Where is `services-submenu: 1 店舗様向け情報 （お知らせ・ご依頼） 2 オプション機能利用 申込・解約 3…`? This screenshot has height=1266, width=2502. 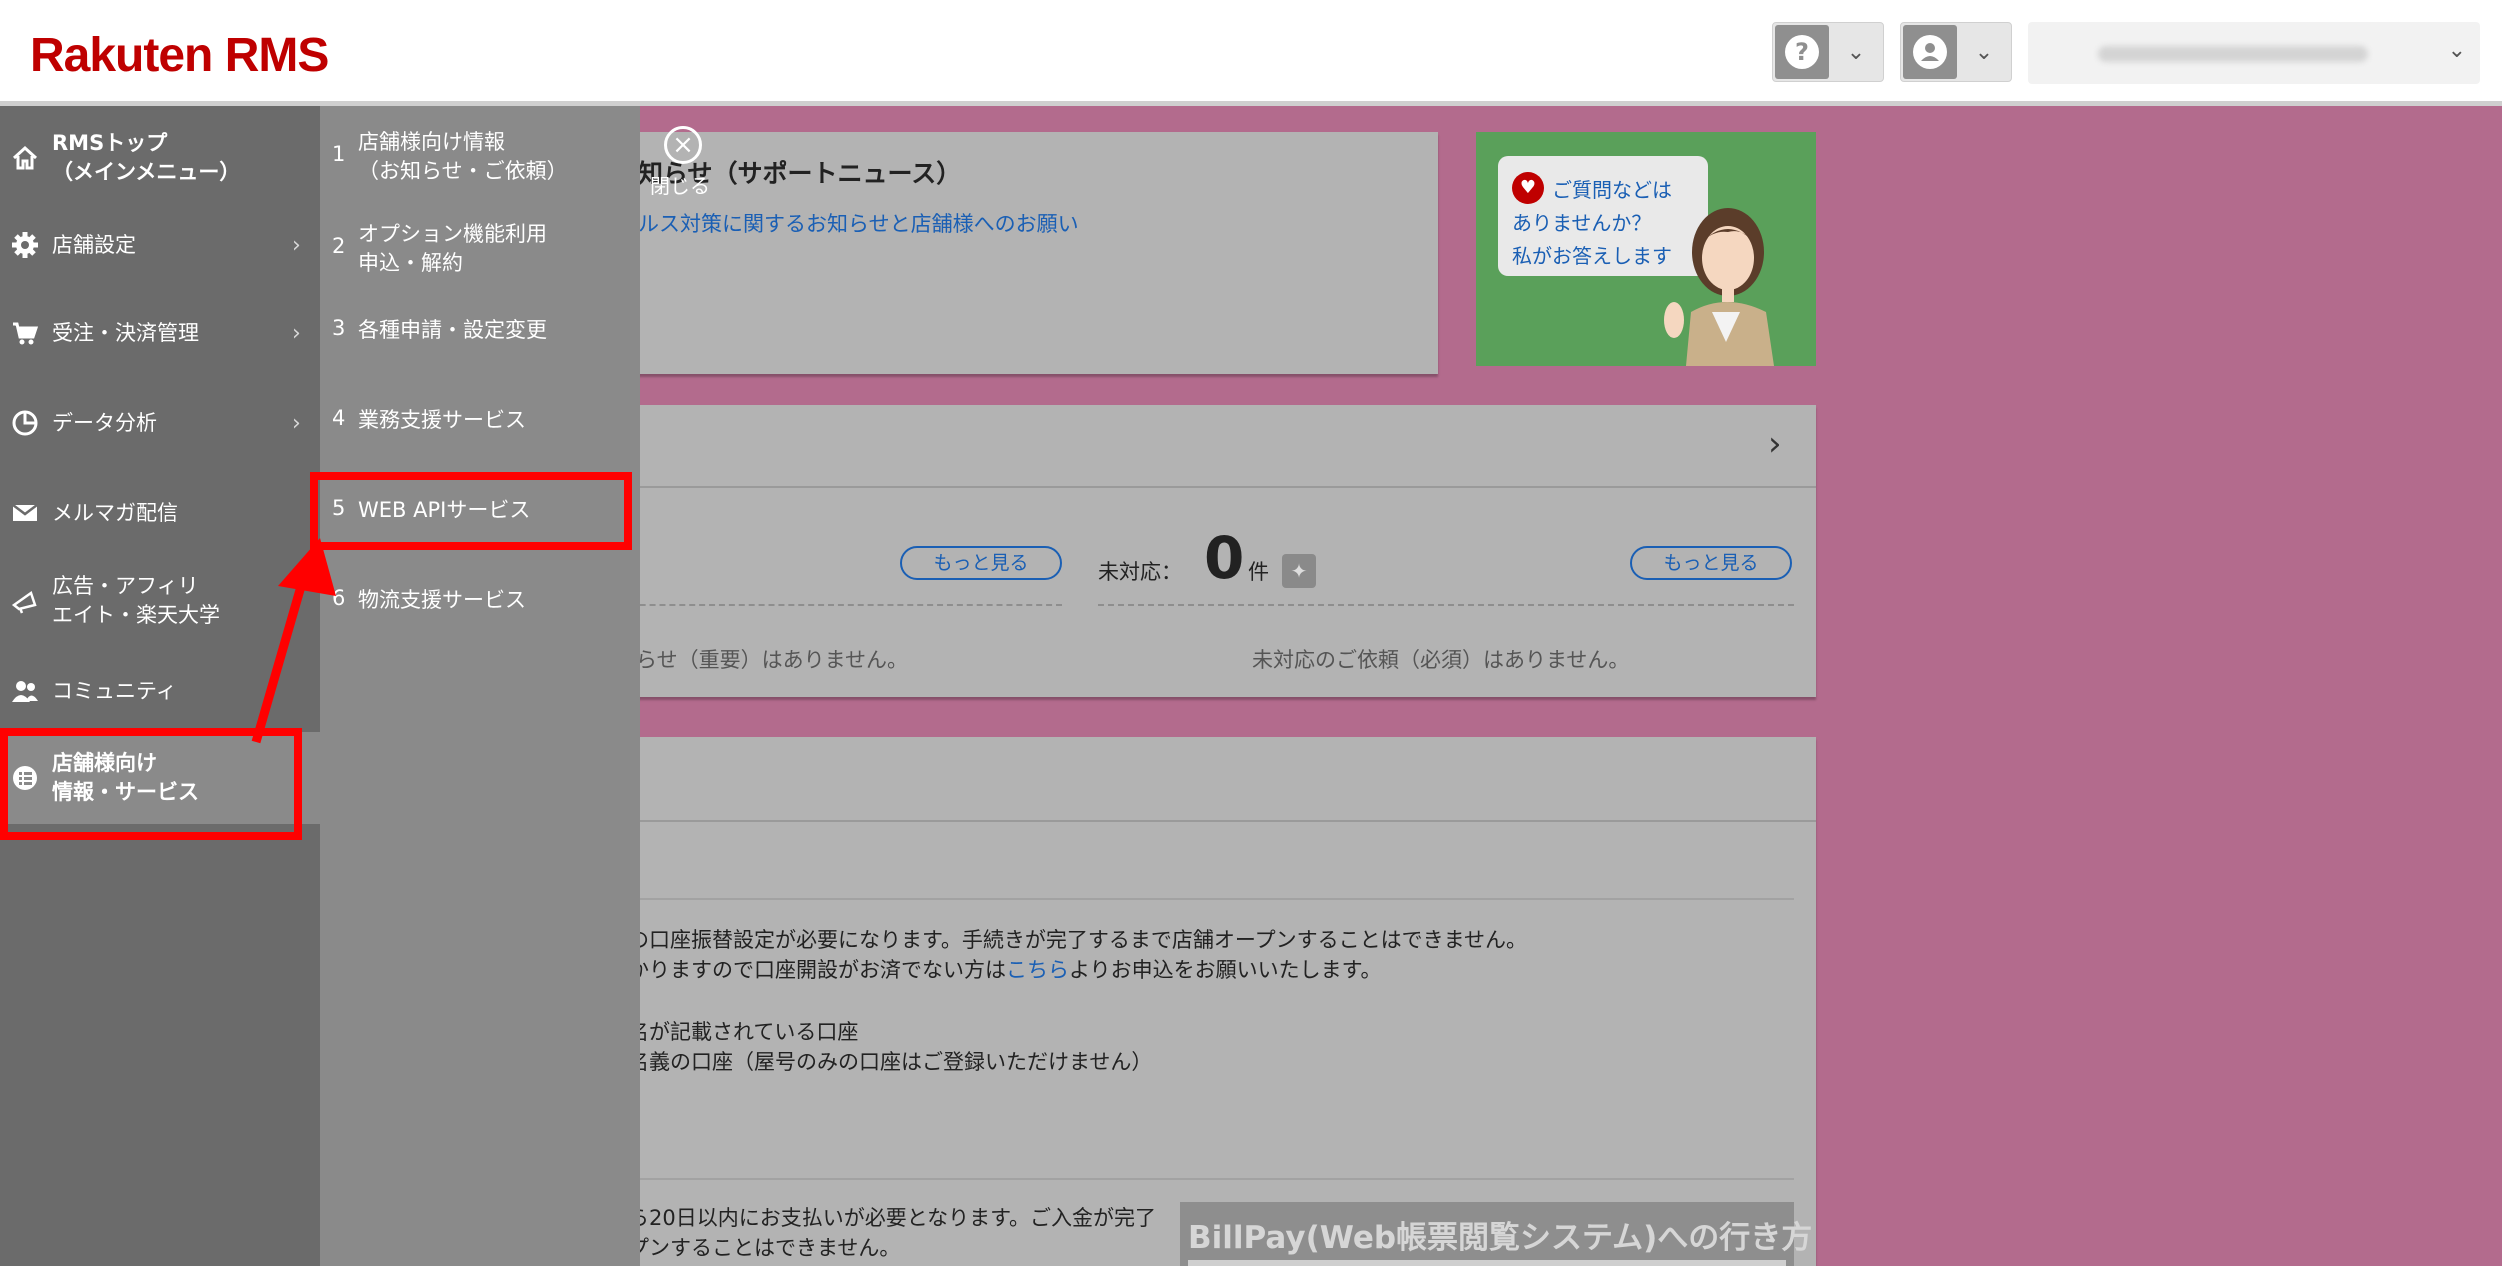
services-submenu: 1 店舗様向け情報 （お知らせ・ご依頼） 2 オプション機能利用 申込・解約 3… is located at coordinates (480, 686).